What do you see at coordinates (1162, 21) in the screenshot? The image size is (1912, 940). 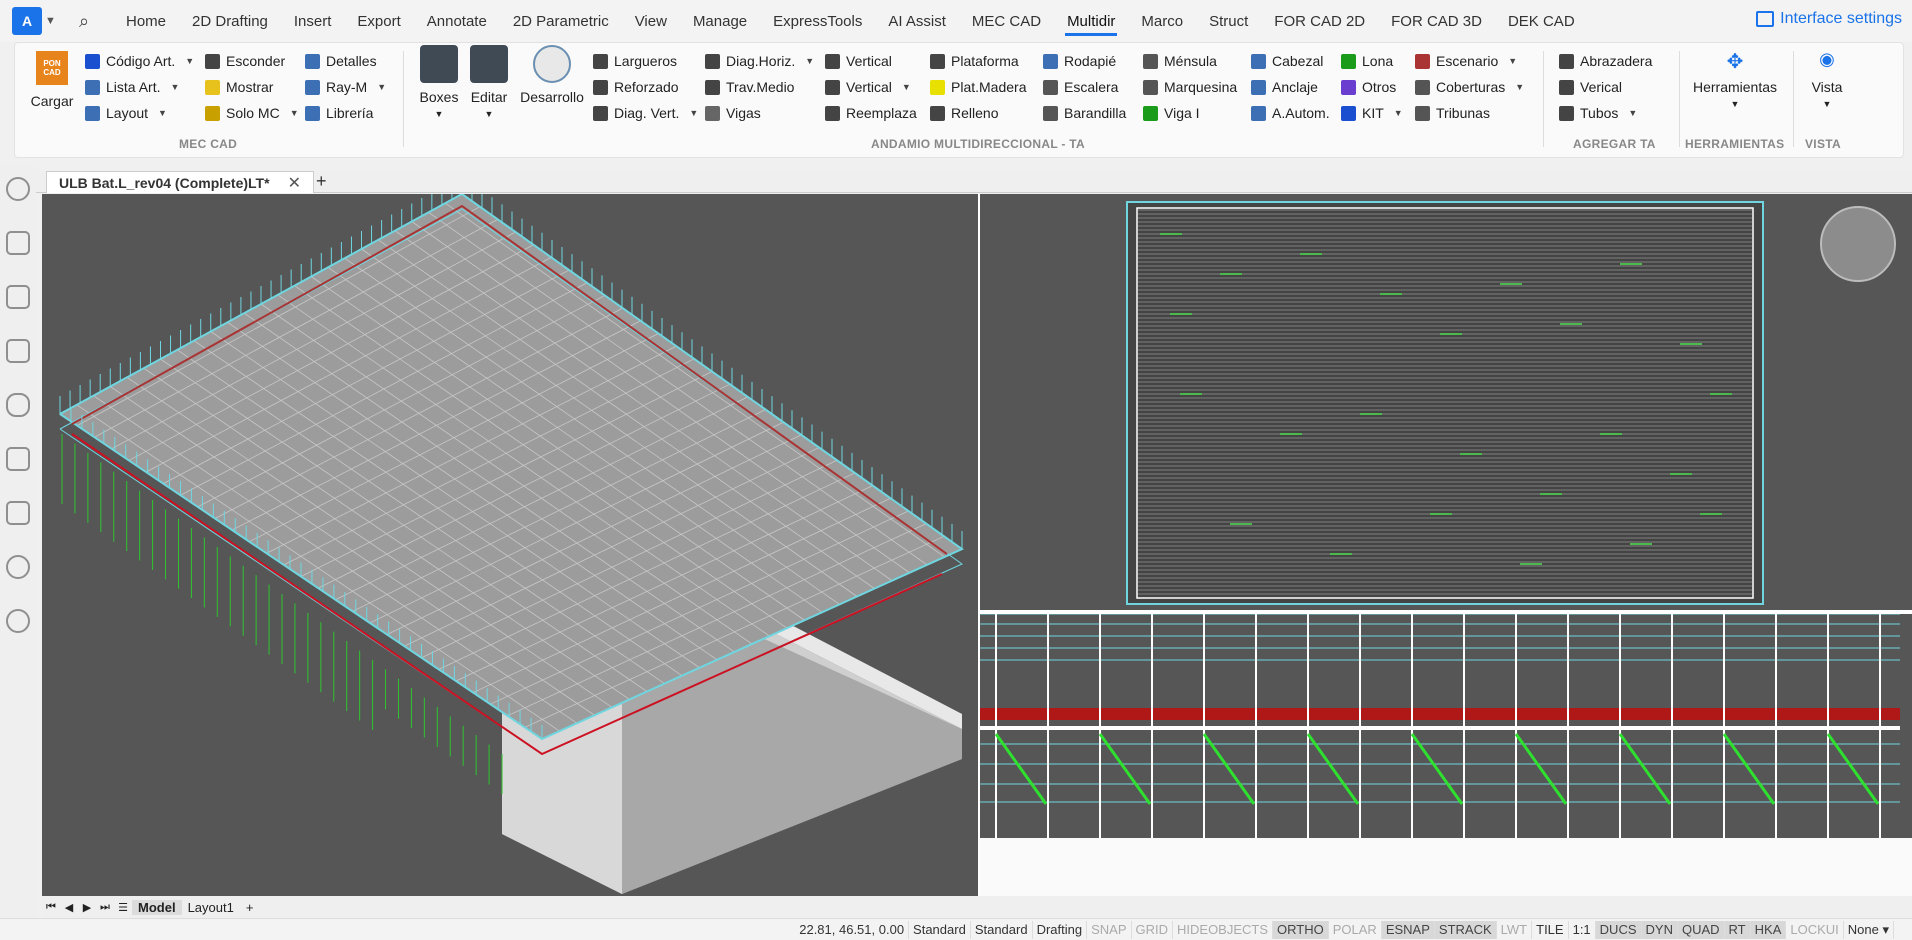 I see `tab-marco: Marco` at bounding box center [1162, 21].